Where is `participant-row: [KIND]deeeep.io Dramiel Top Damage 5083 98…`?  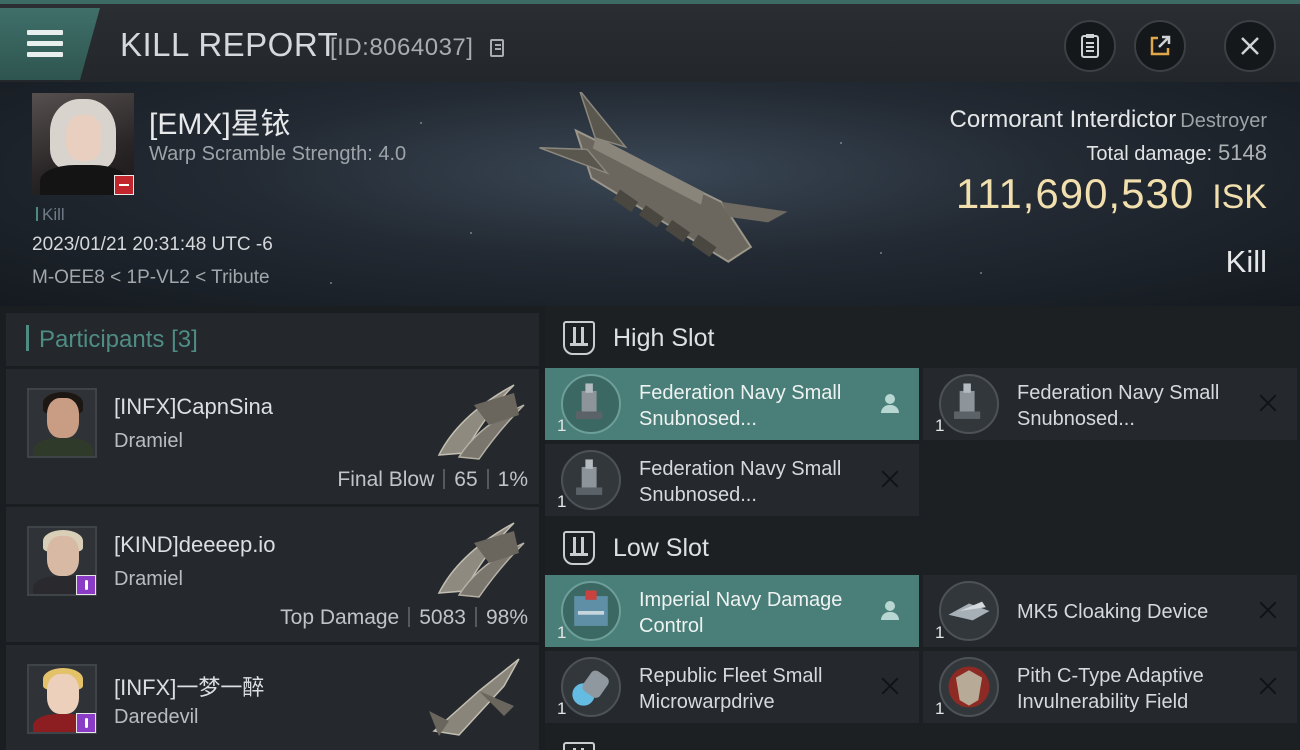 participant-row: [KIND]deeeep.io Dramiel Top Damage 5083 98… is located at coordinates (272, 574).